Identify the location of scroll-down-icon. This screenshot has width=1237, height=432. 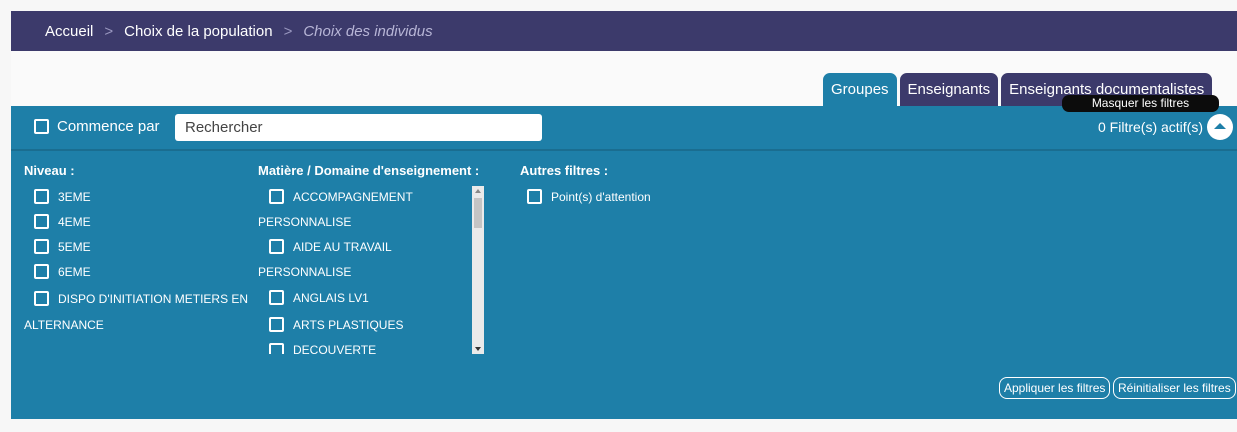
(478, 349).